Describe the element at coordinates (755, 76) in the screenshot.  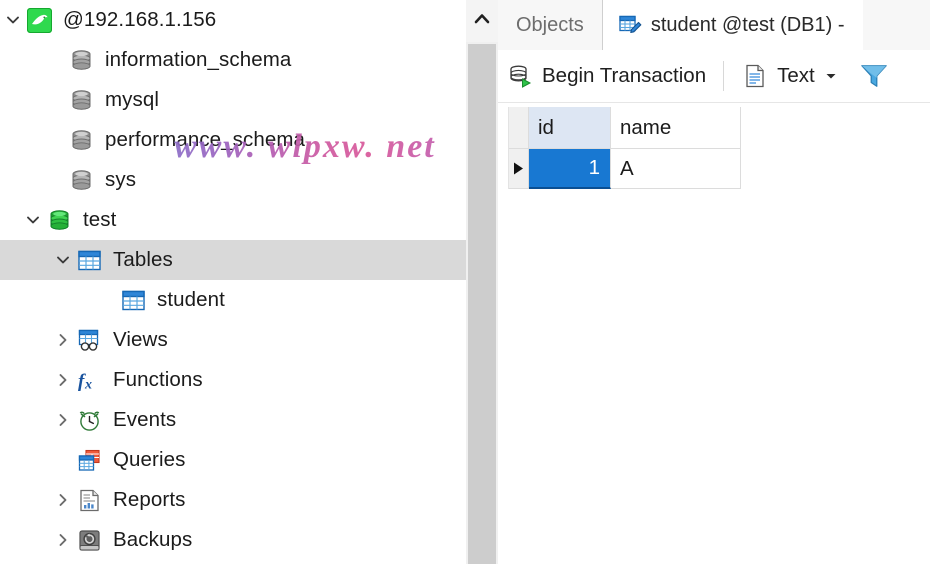
I see `document-text-icon` at that location.